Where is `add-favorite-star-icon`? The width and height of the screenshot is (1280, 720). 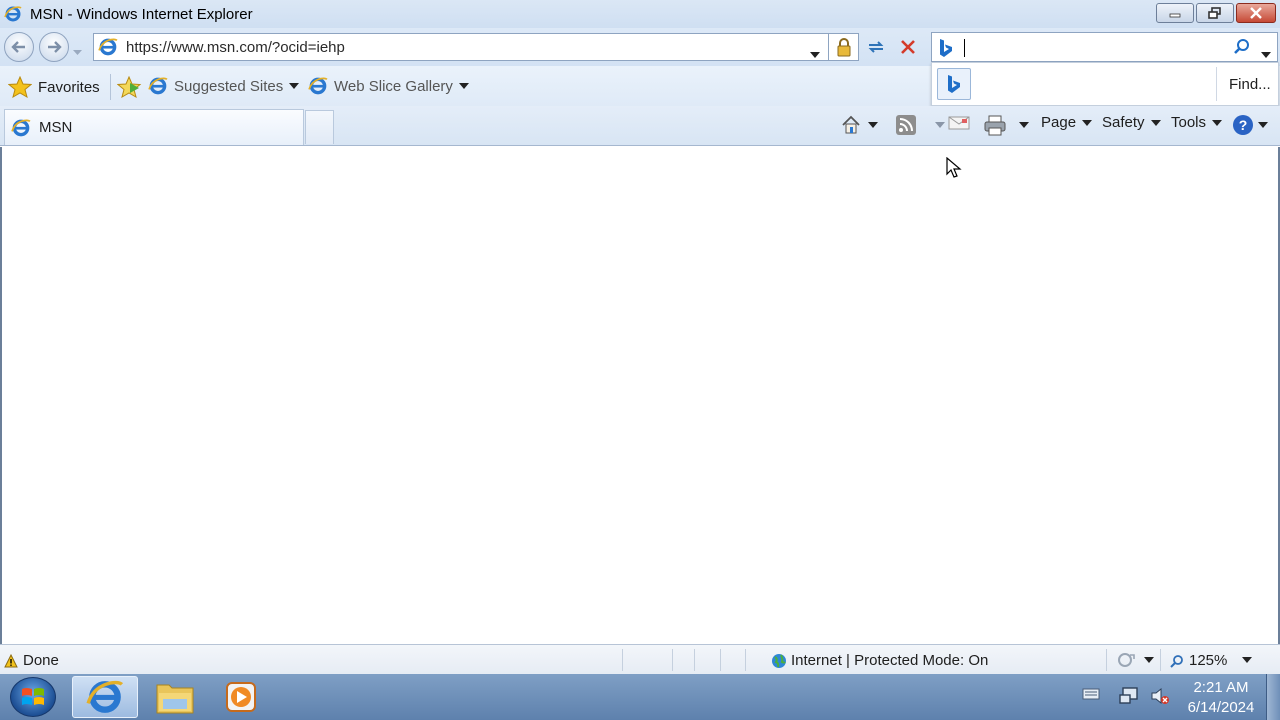 add-favorite-star-icon is located at coordinates (129, 87).